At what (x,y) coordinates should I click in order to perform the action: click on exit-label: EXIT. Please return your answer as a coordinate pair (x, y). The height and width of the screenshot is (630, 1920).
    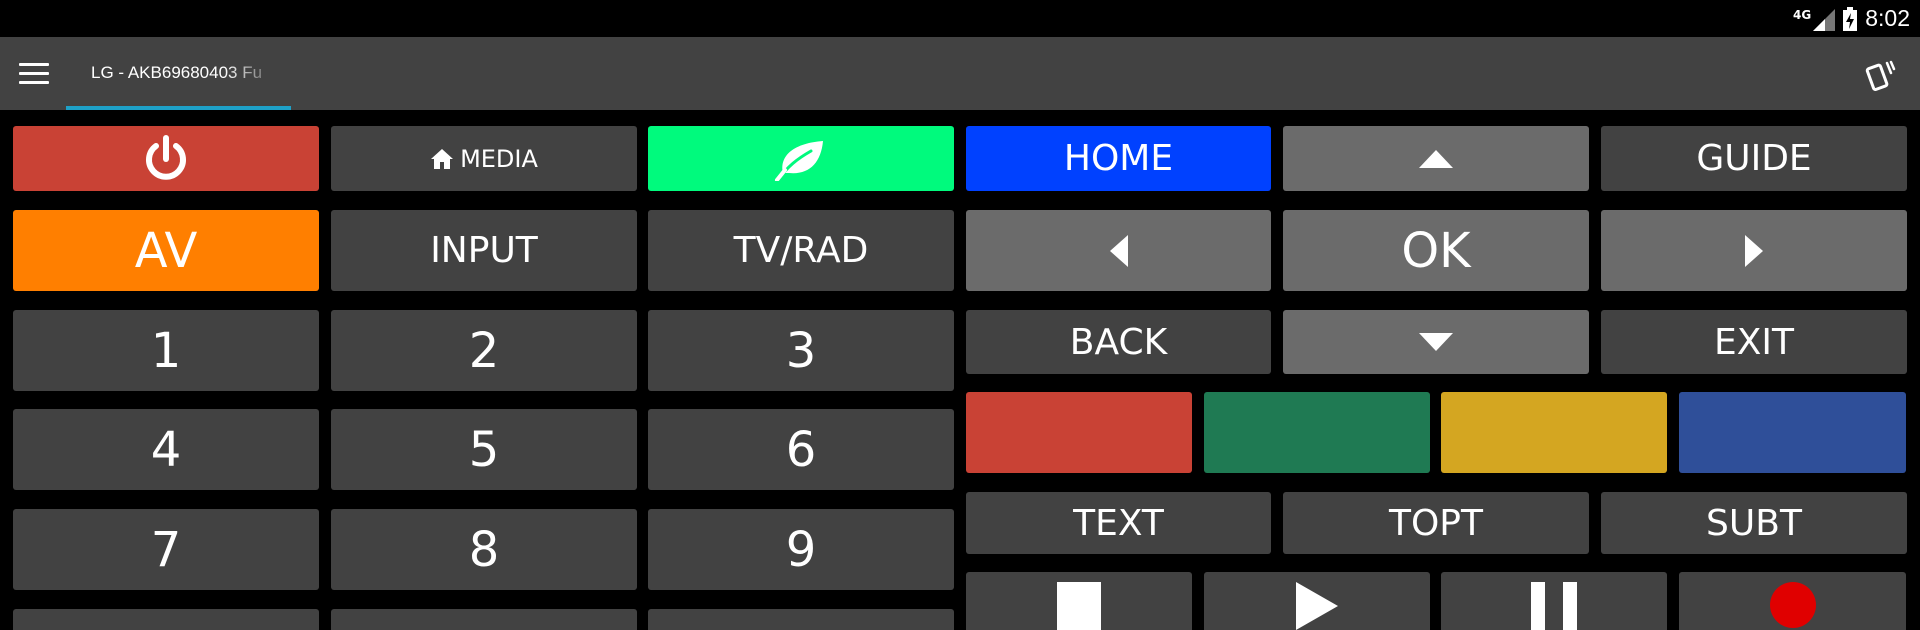
    Looking at the image, I should click on (1753, 342).